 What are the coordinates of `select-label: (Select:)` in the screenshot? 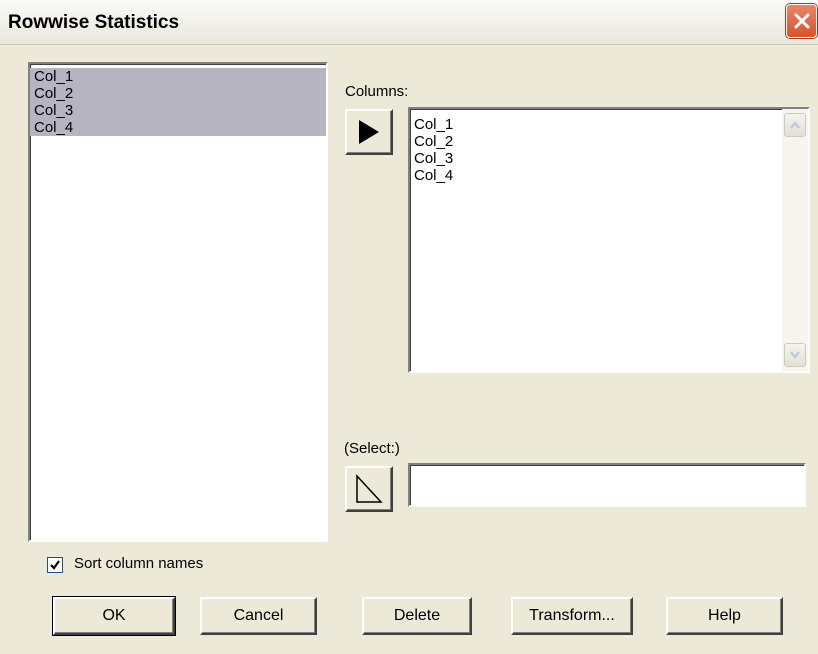 It's located at (372, 448).